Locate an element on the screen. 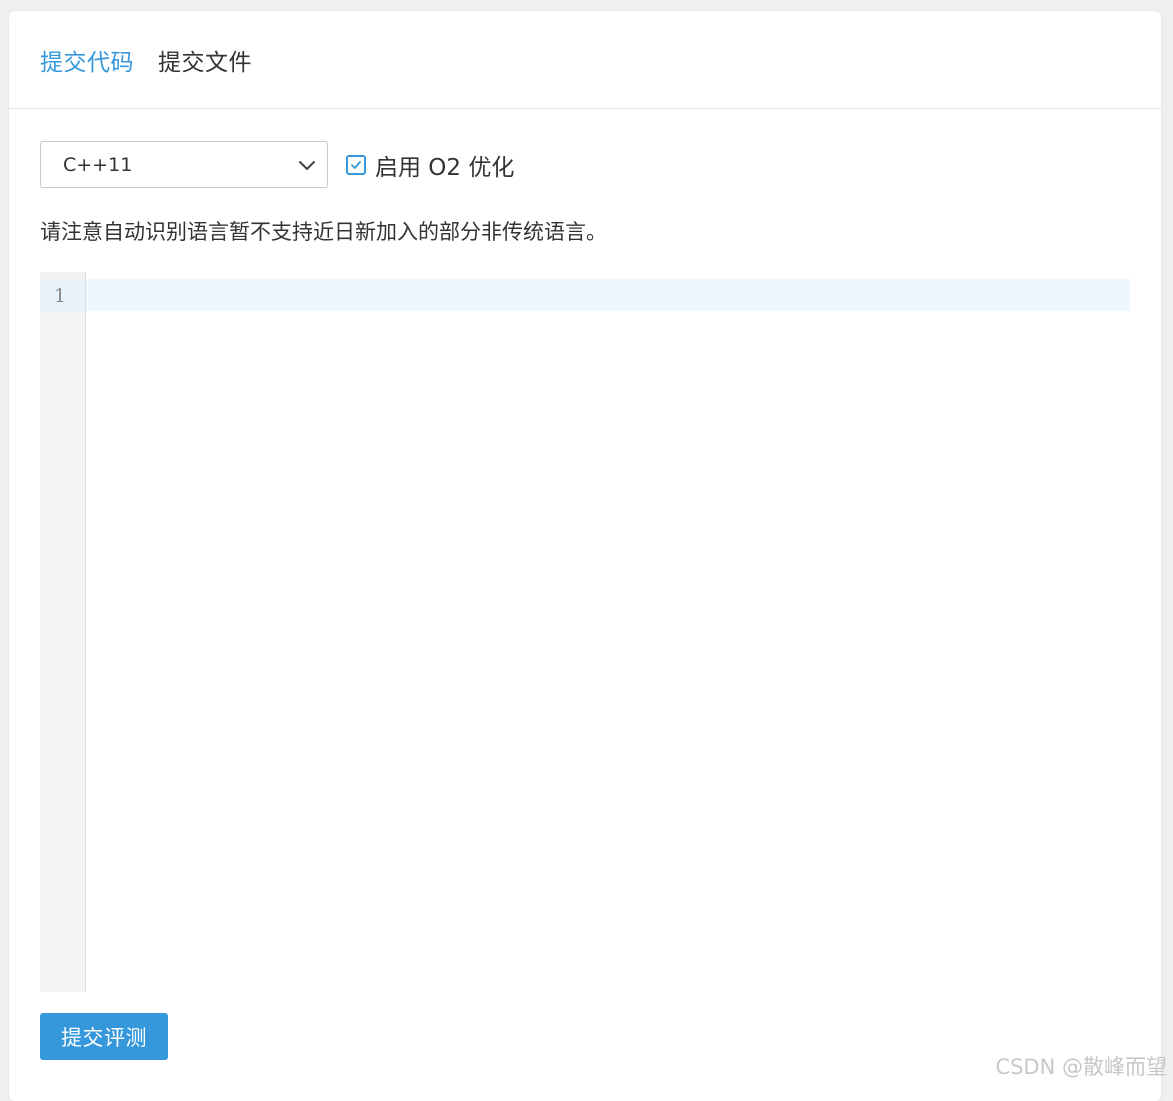 The height and width of the screenshot is (1101, 1173). o2-label: 启用 O2 优化 is located at coordinates (445, 167).